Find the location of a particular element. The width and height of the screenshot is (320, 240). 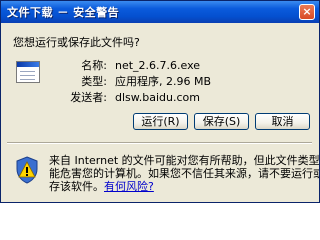

save-button: 保存(S) is located at coordinates (221, 121).